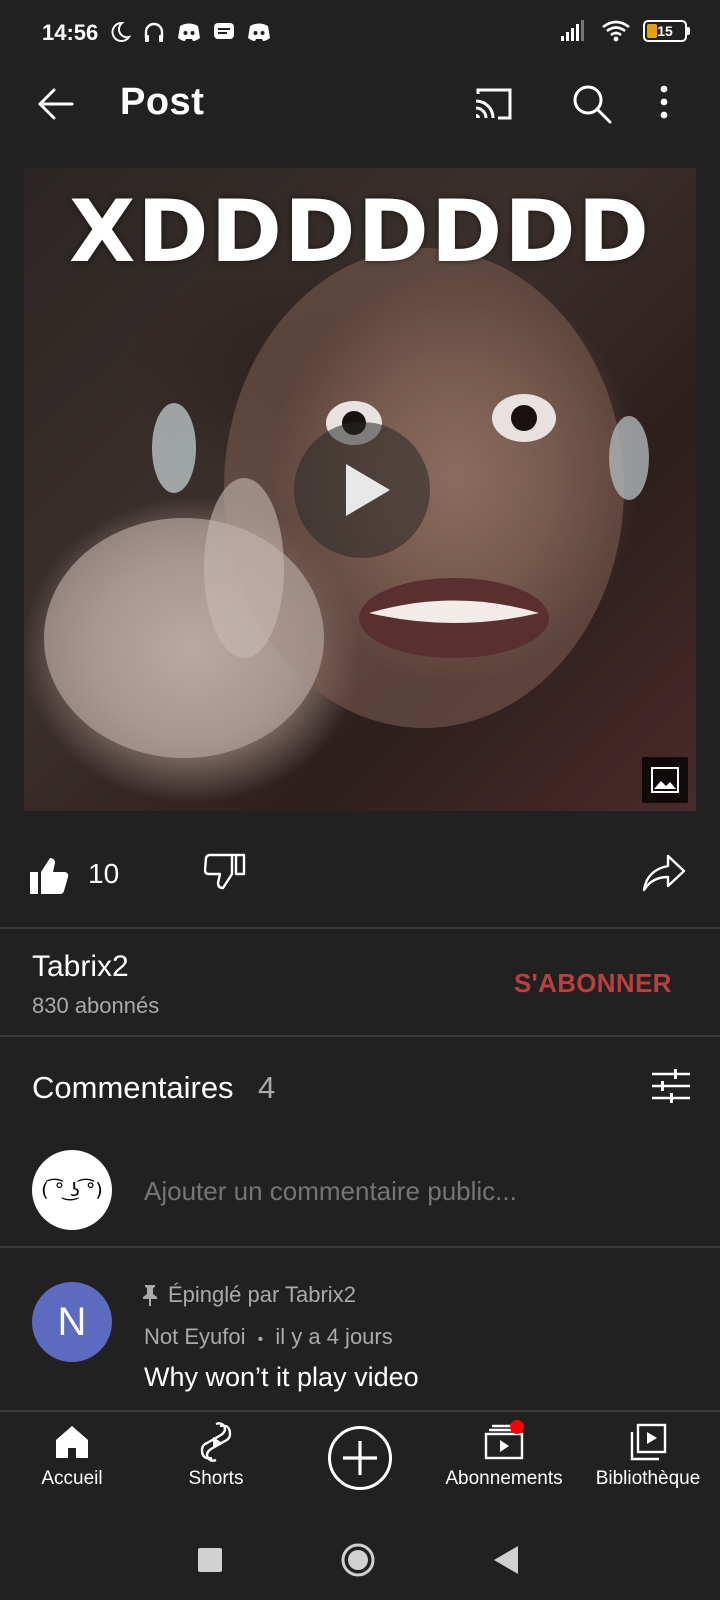 The width and height of the screenshot is (720, 1600). I want to click on share-button, so click(664, 873).